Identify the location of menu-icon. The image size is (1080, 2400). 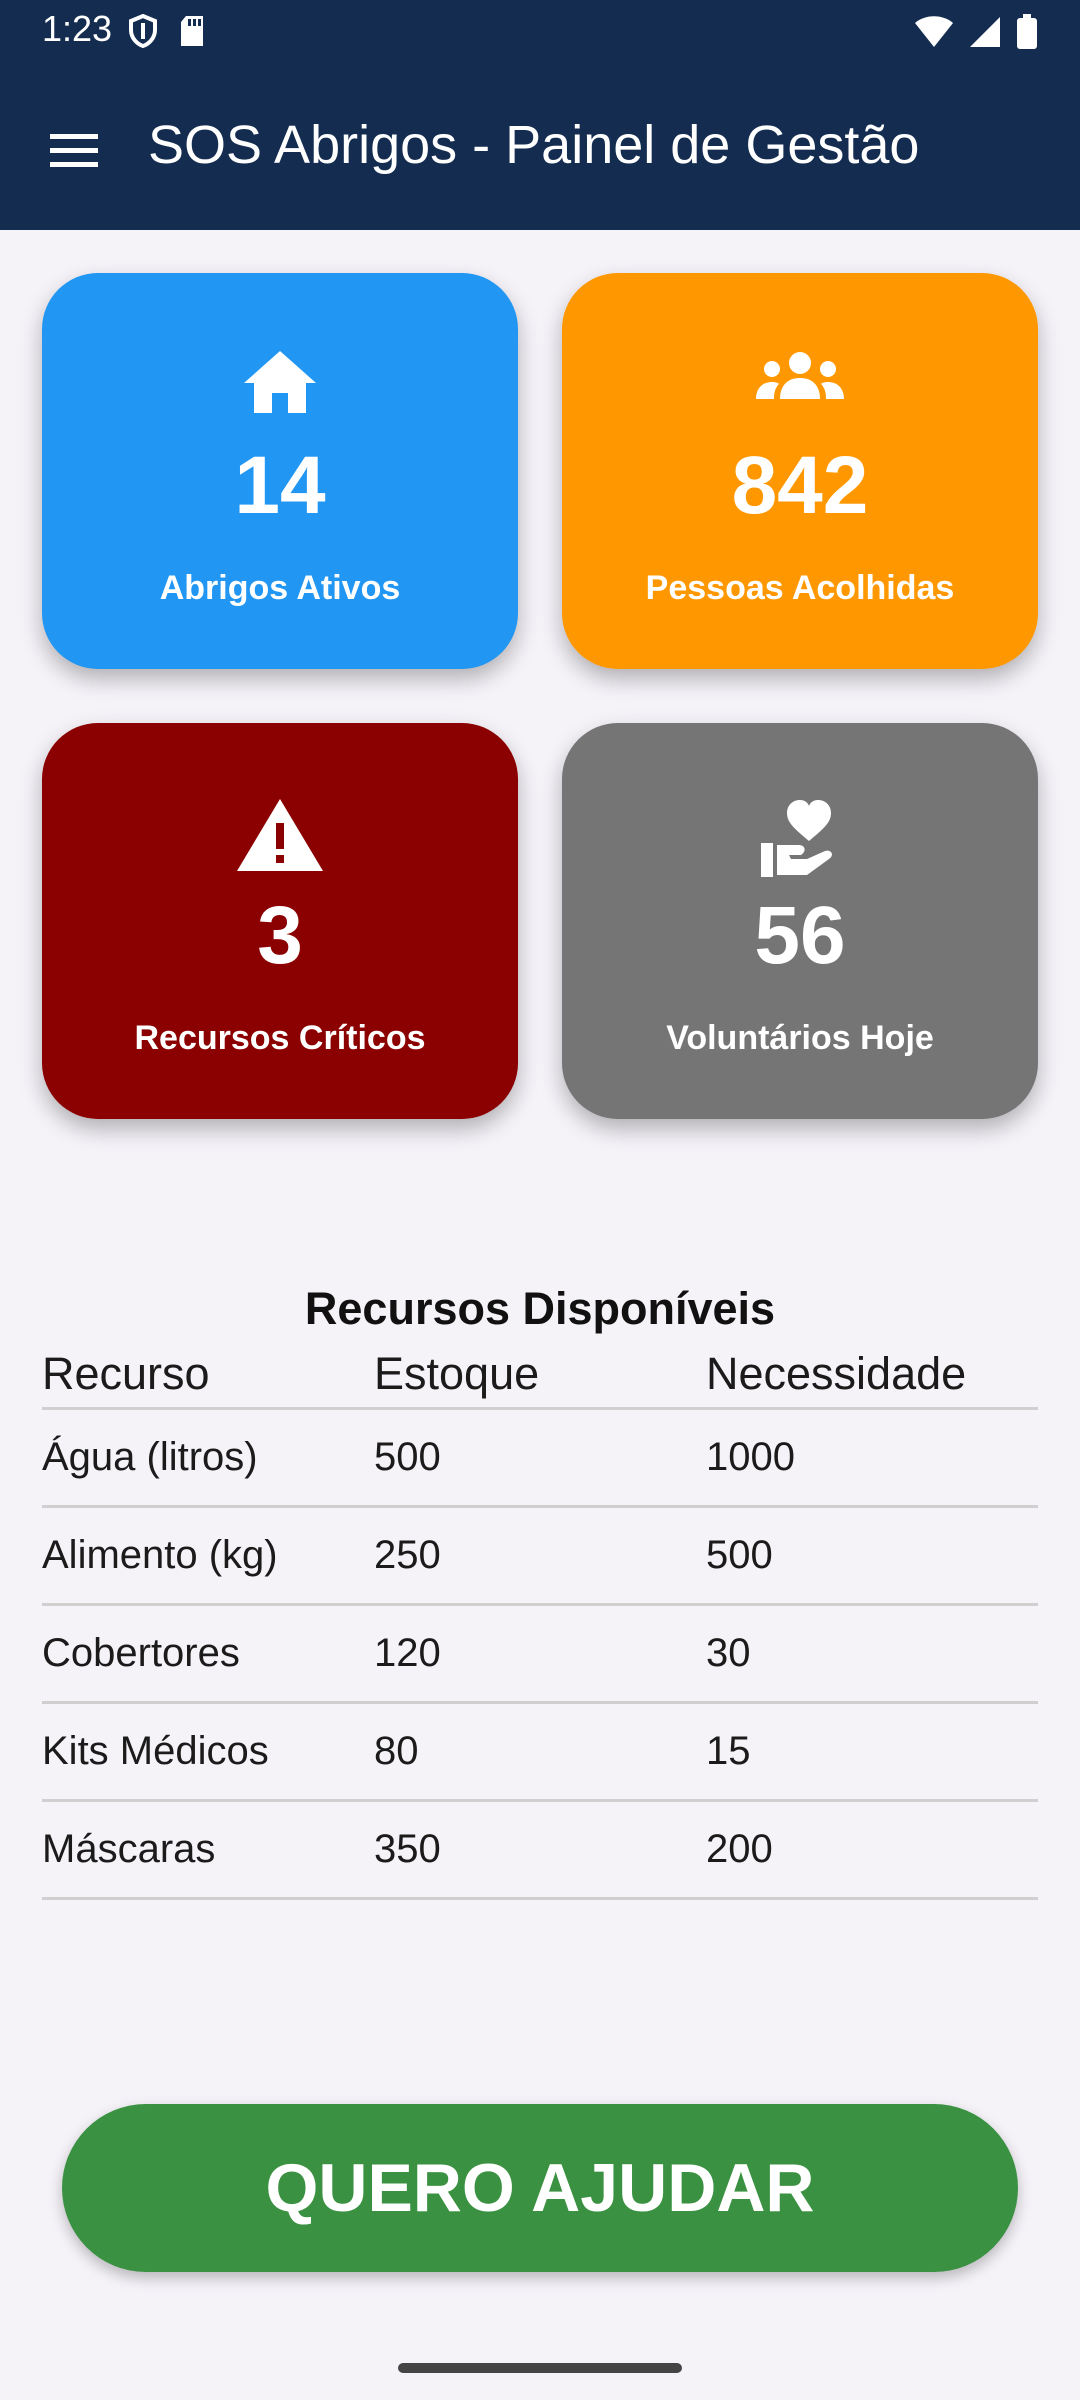
(74, 150).